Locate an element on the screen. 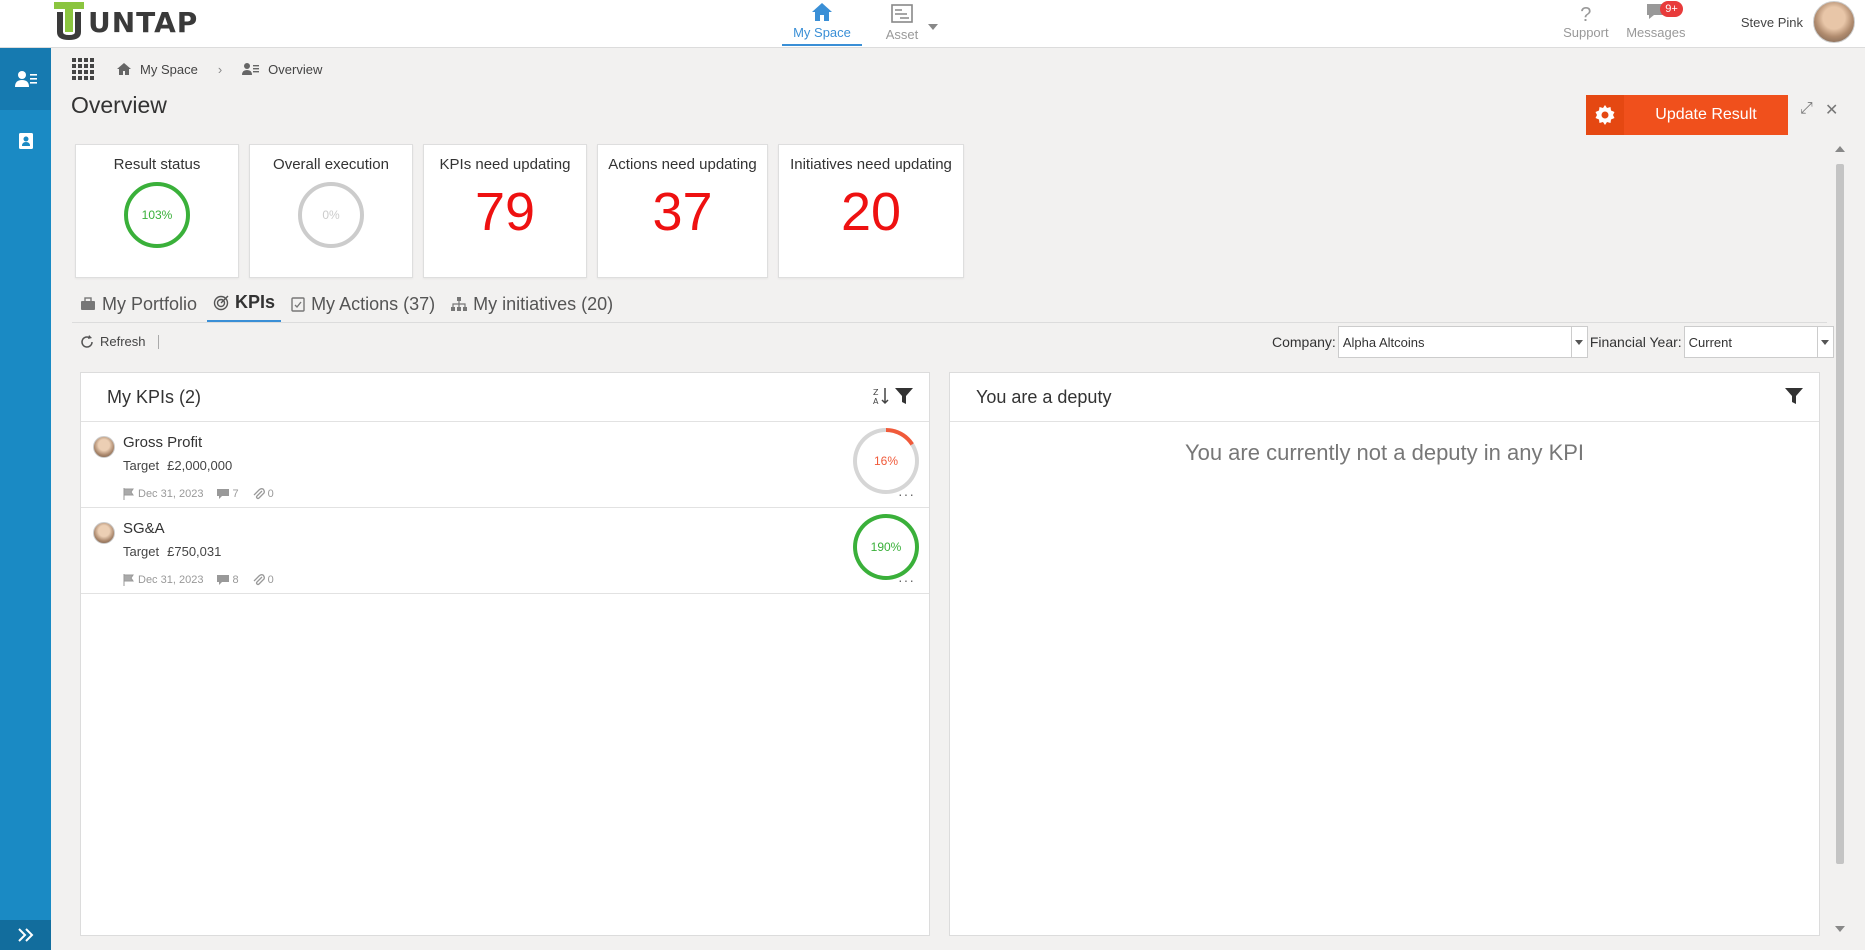 Image resolution: width=1865 pixels, height=950 pixels. refresh-button: Refresh is located at coordinates (113, 341).